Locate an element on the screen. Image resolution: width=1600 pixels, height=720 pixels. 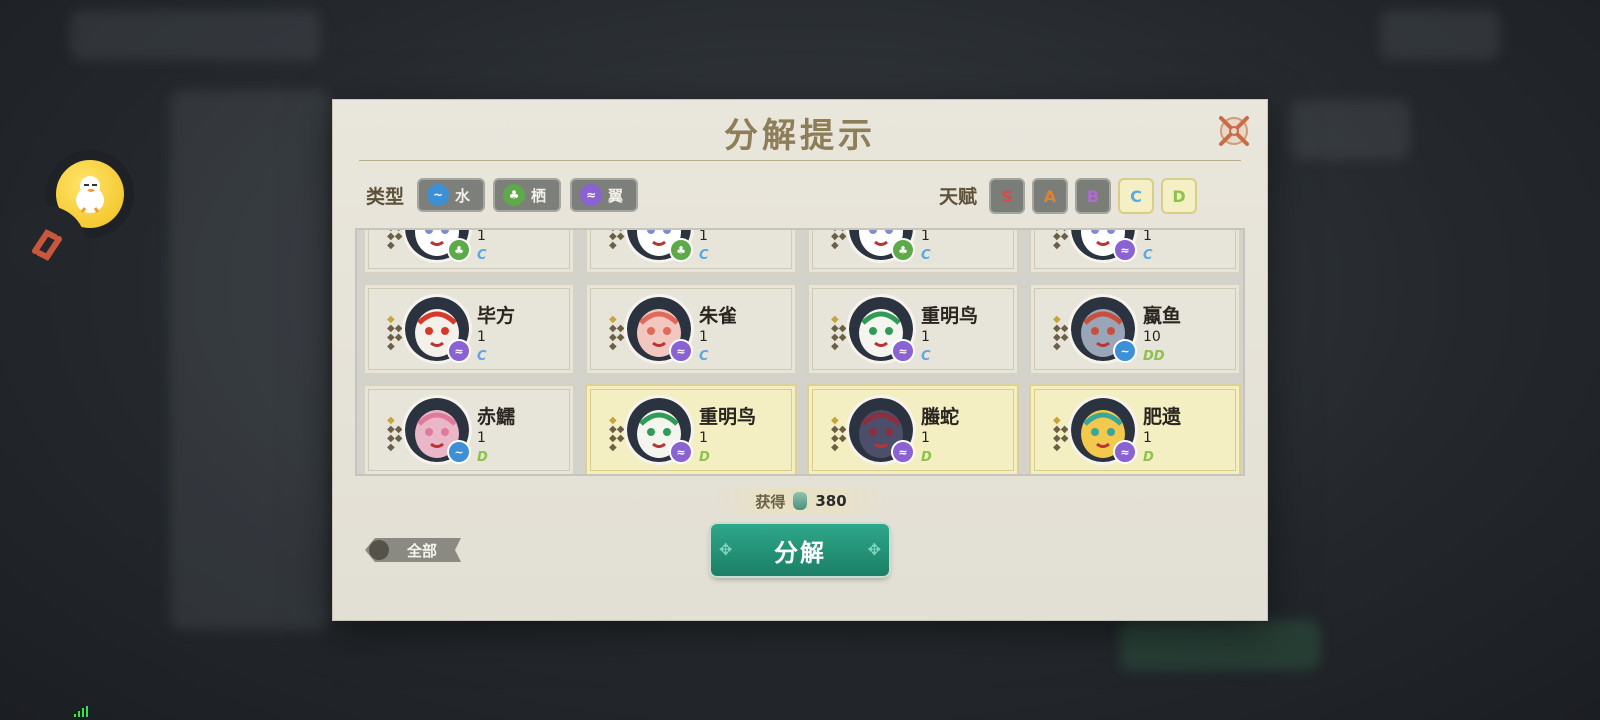
type-filter-habitat: ♣ 栖 is located at coordinates (527, 195).